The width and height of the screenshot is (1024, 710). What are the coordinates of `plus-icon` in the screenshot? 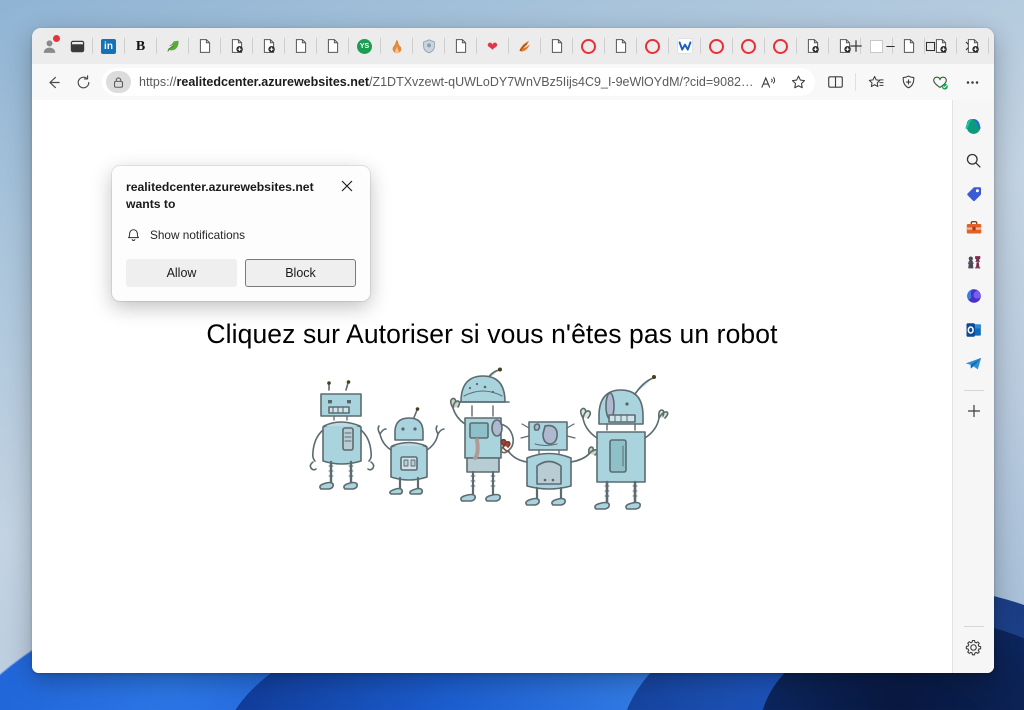 It's located at (973, 411).